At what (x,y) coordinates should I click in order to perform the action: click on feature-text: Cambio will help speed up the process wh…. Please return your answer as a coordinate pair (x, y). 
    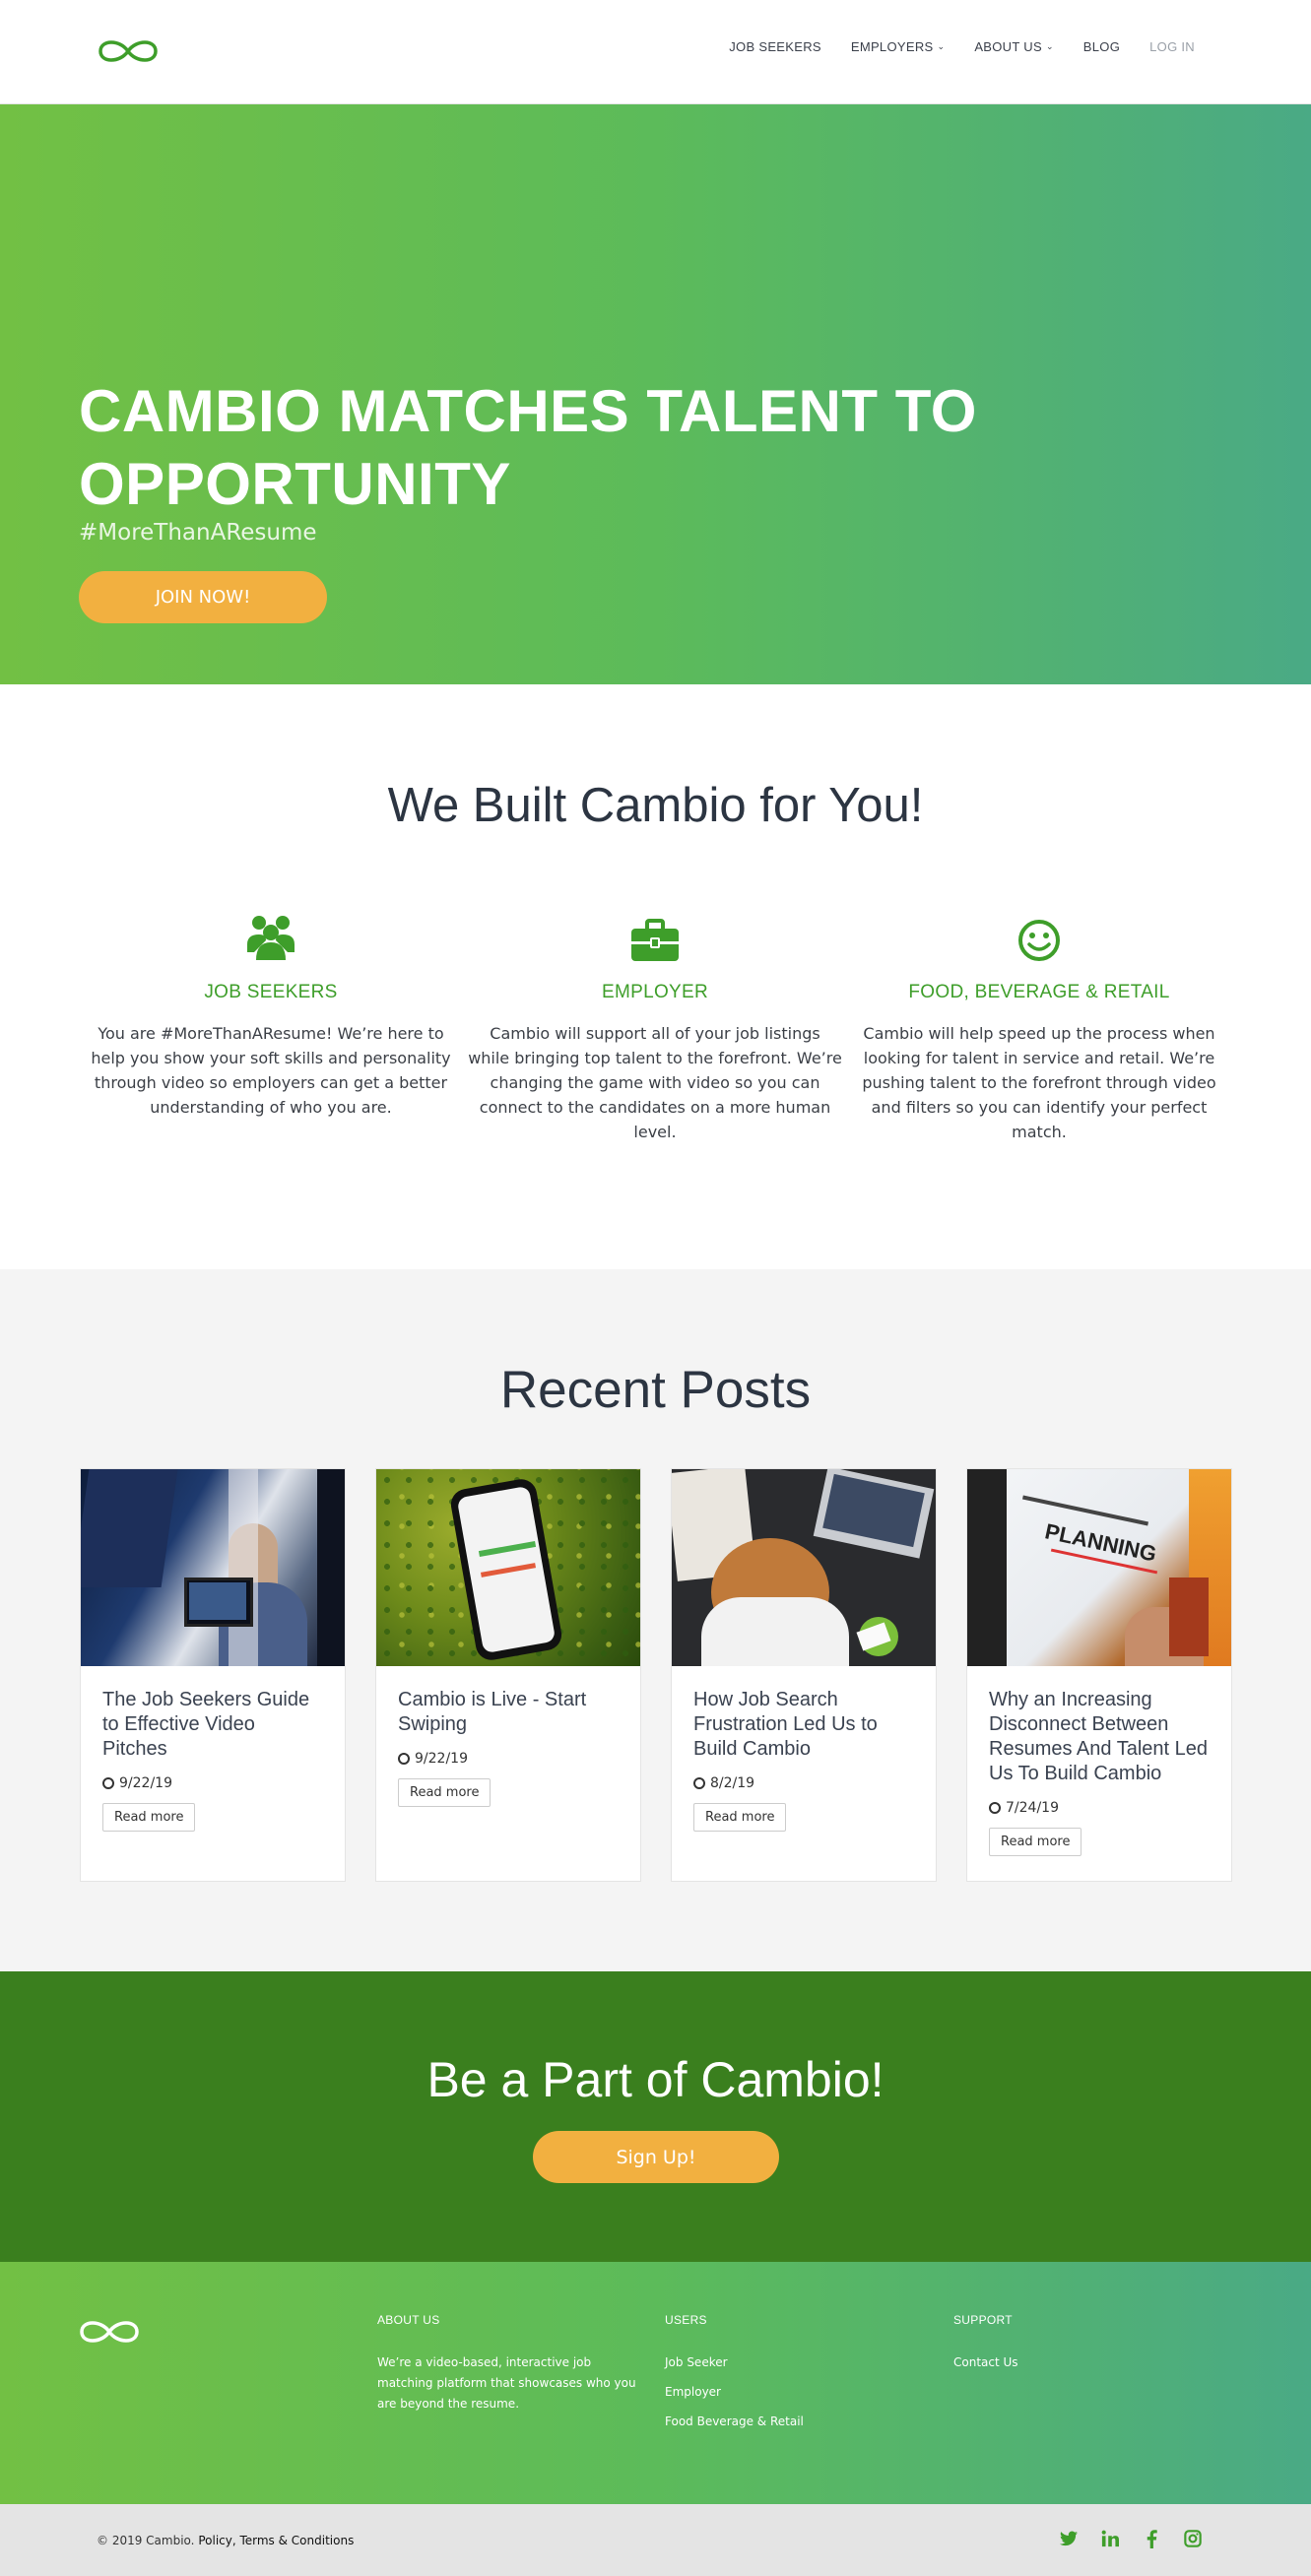
    Looking at the image, I should click on (1039, 1082).